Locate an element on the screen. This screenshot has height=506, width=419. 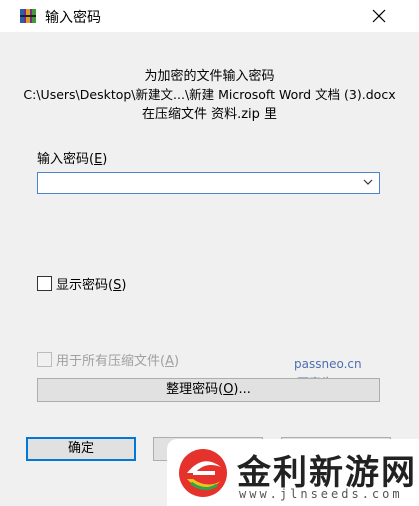
close-icon is located at coordinates (379, 16).